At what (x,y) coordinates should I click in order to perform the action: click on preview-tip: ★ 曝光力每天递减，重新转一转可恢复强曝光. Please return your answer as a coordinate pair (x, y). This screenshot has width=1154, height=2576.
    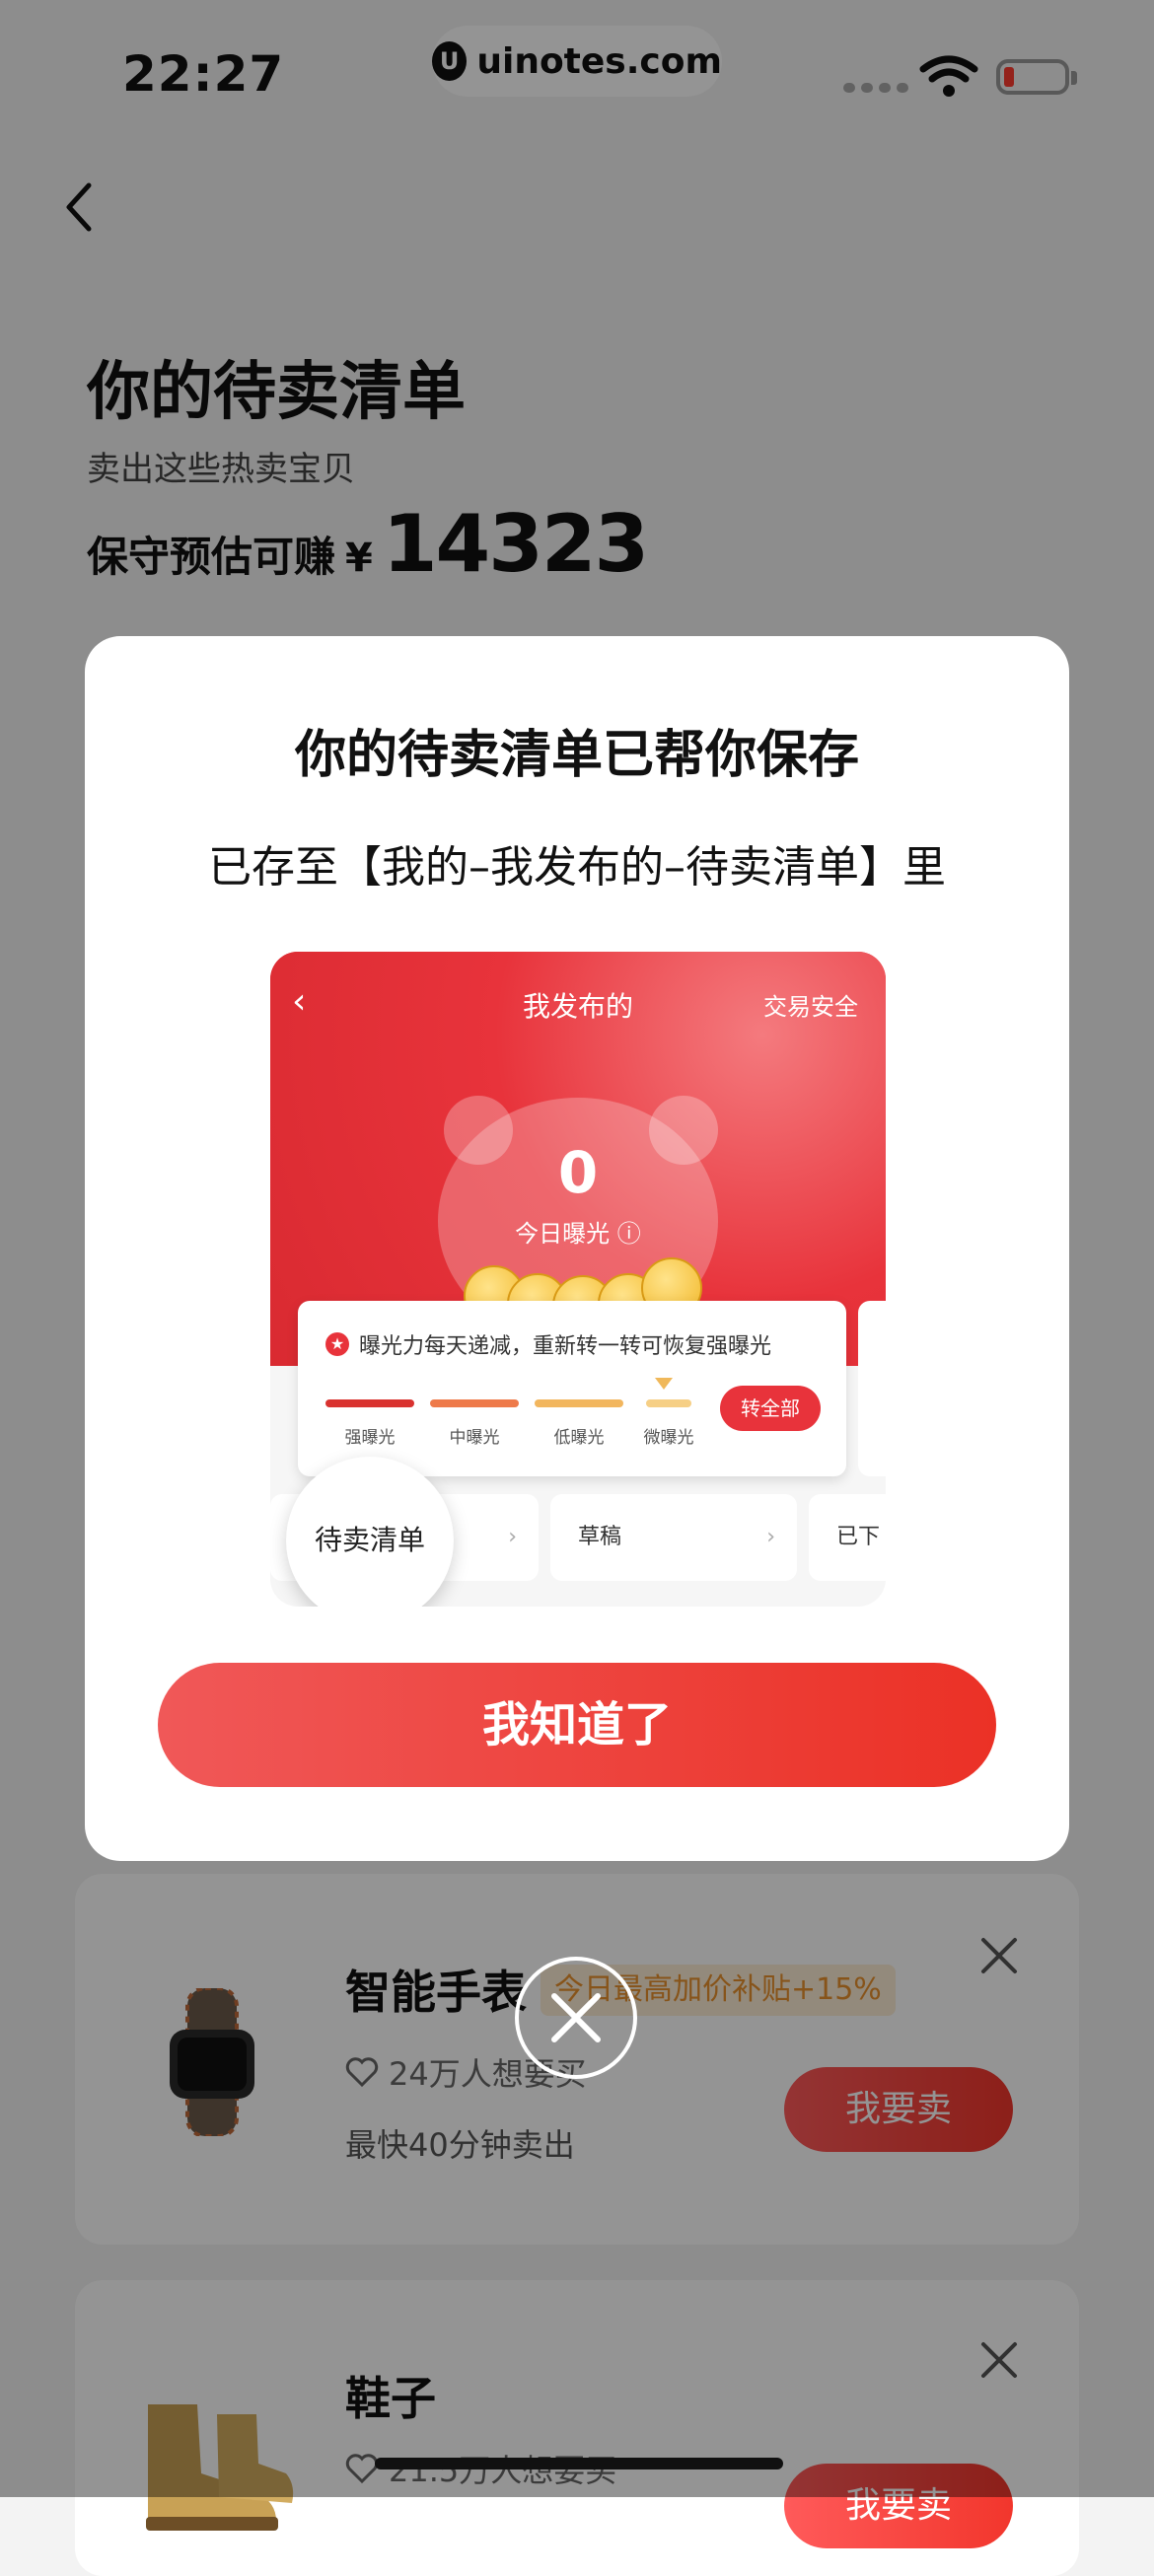
    Looking at the image, I should click on (548, 1344).